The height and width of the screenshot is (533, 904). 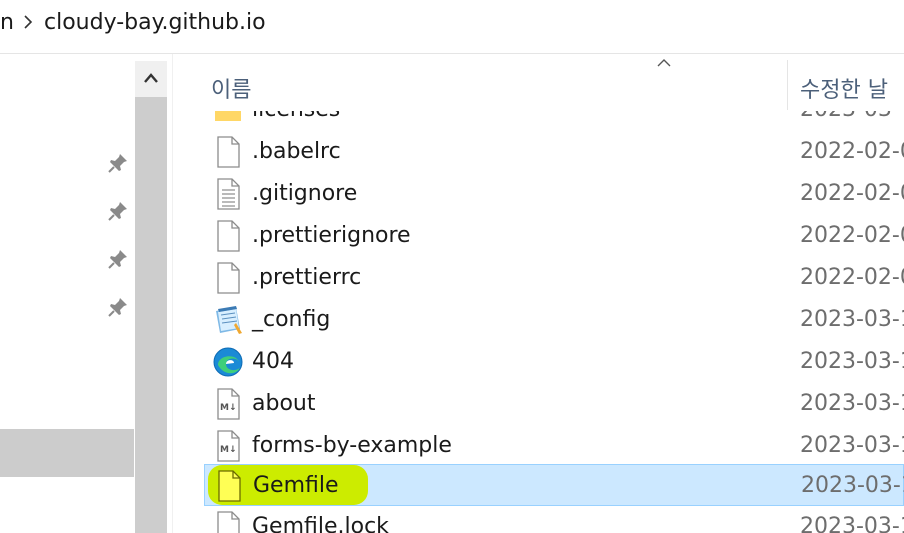 I want to click on file-name: 404, so click(x=273, y=361).